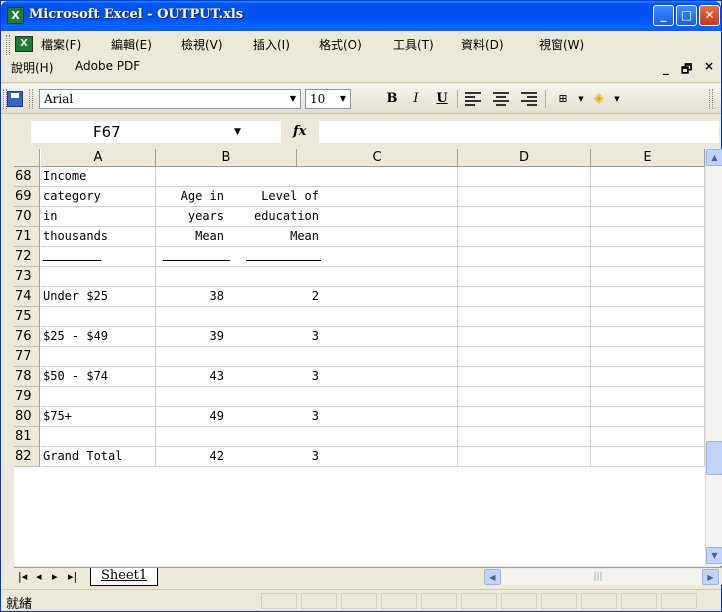  I want to click on menu-help: 說明(H), so click(32, 67).